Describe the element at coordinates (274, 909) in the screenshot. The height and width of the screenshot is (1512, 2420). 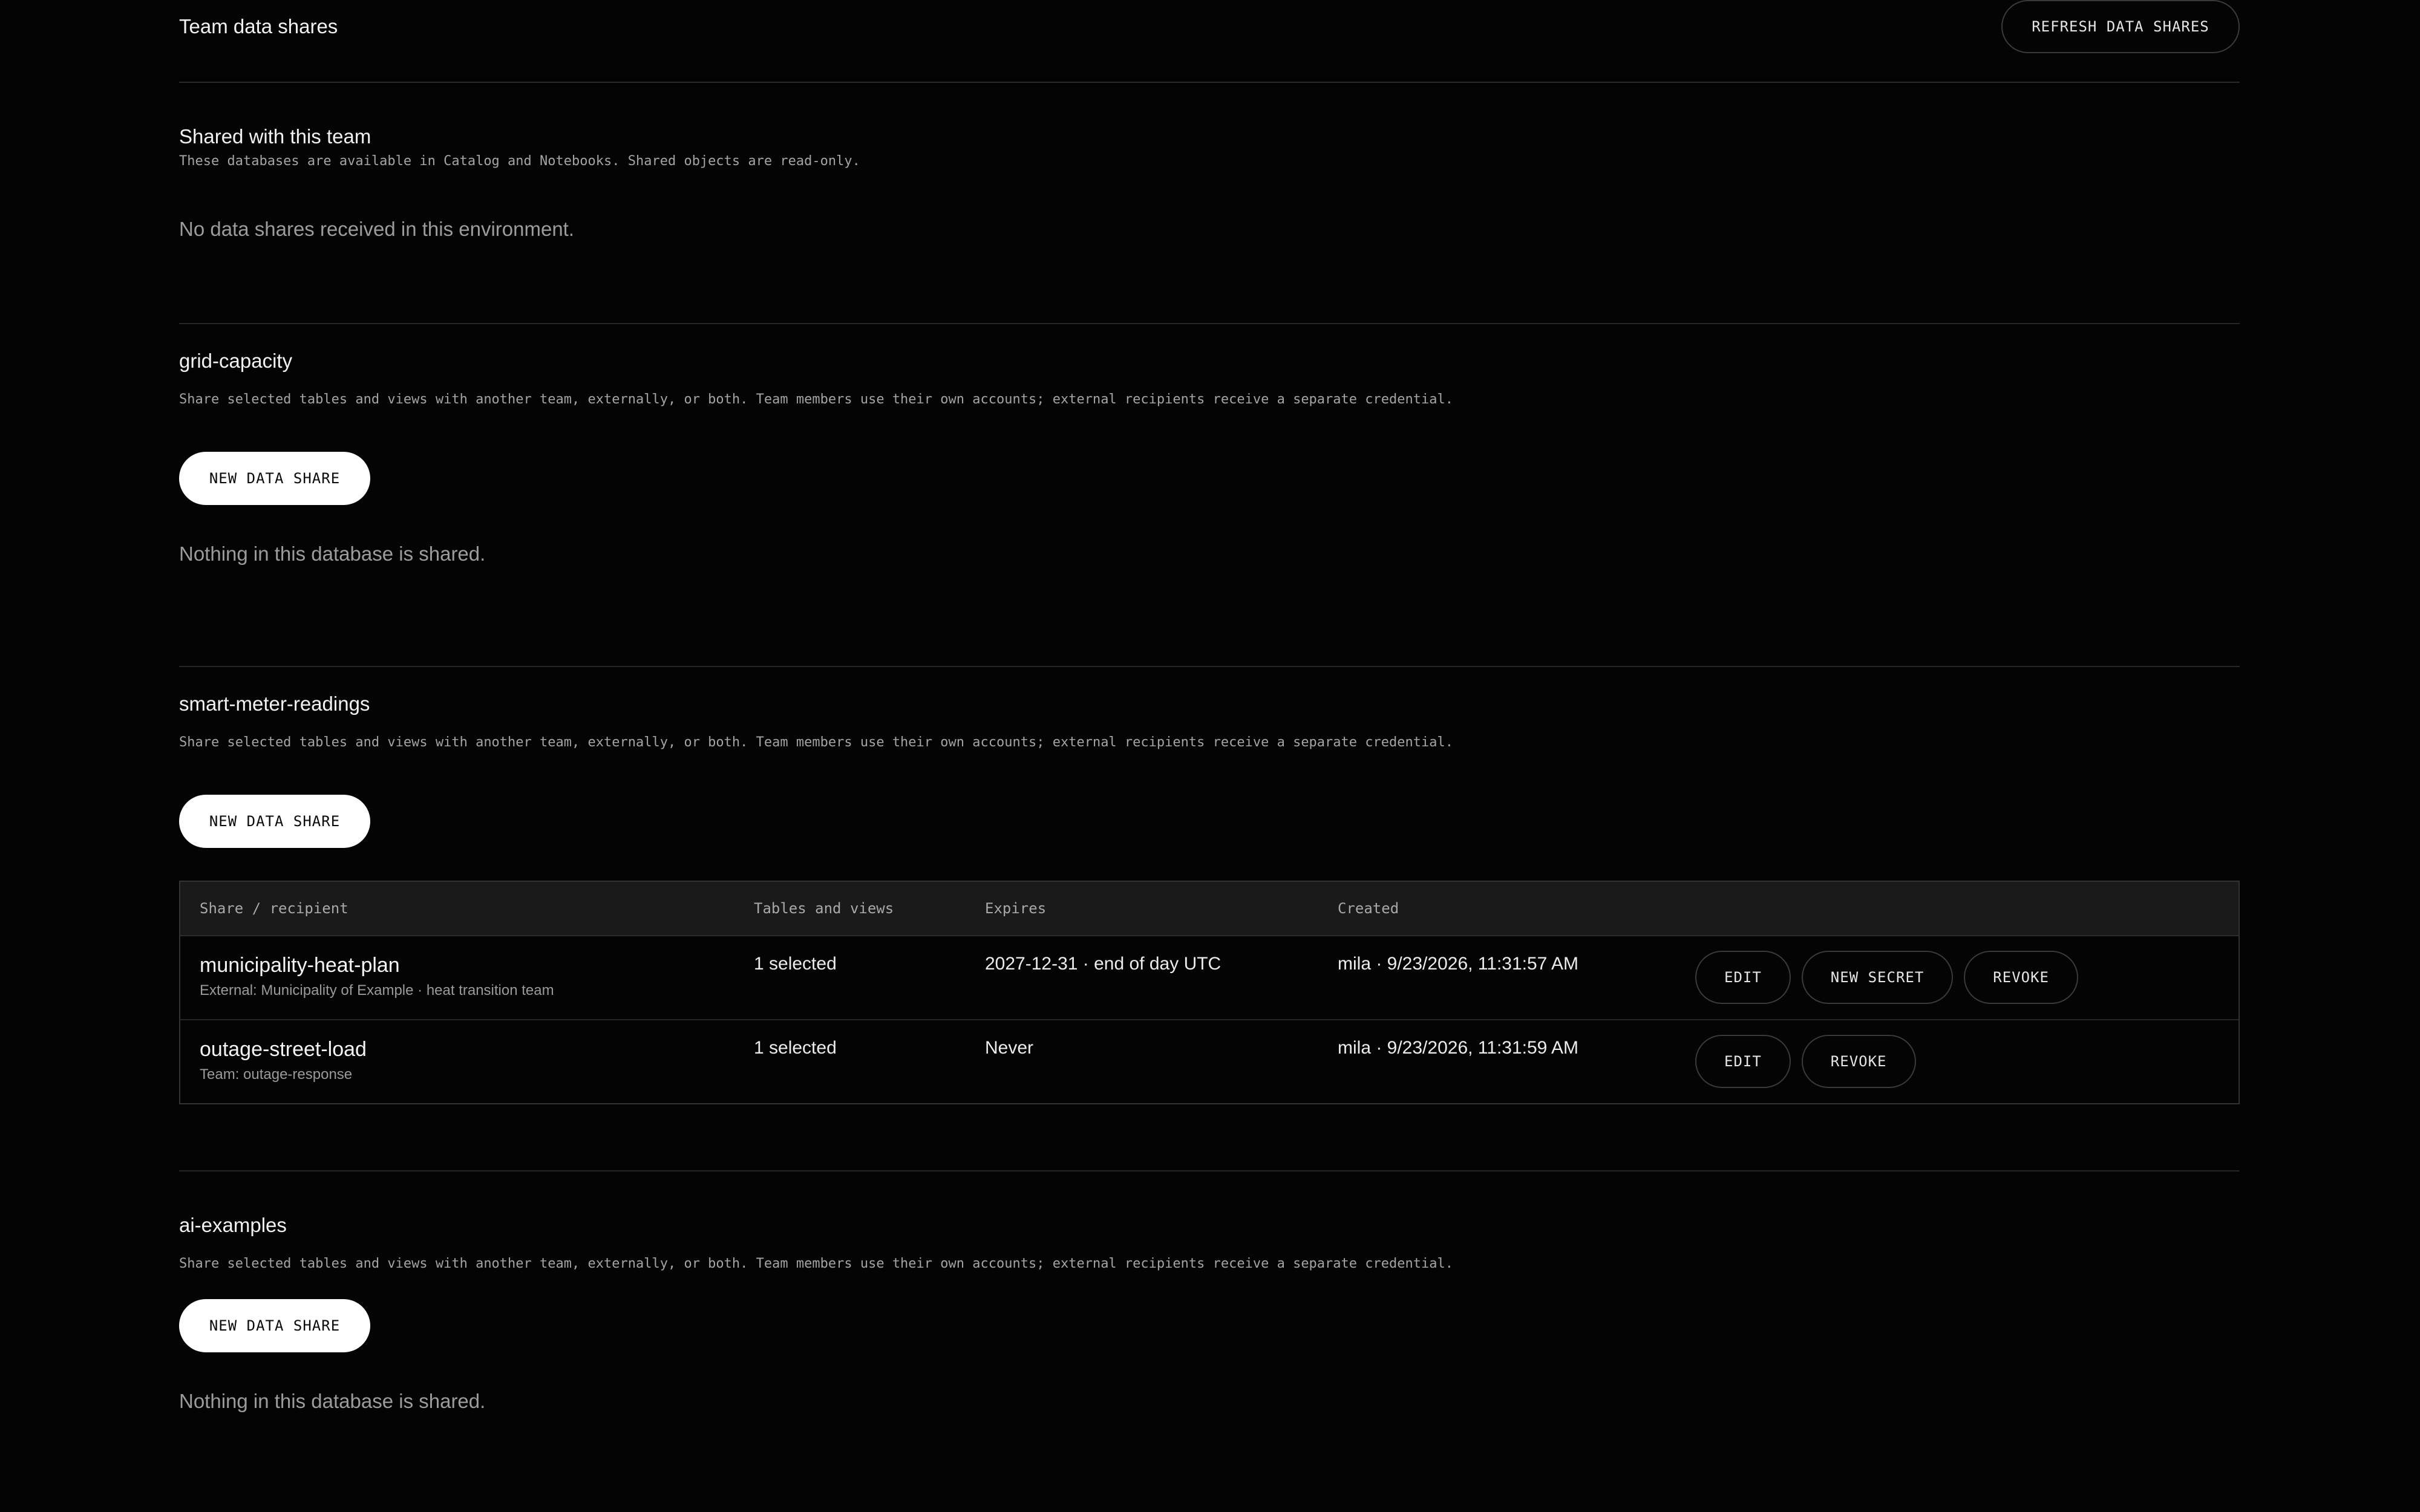
I see `column-header-share-recipient: Share / recipient` at that location.